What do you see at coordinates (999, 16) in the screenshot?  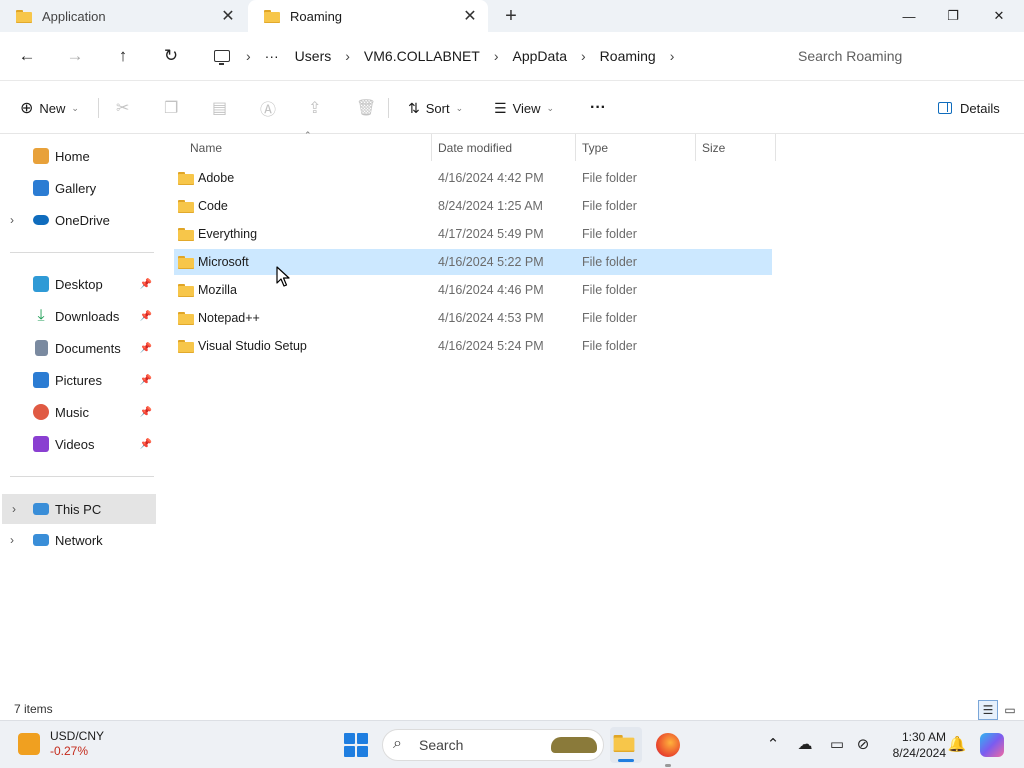 I see `close-window-button: ✕` at bounding box center [999, 16].